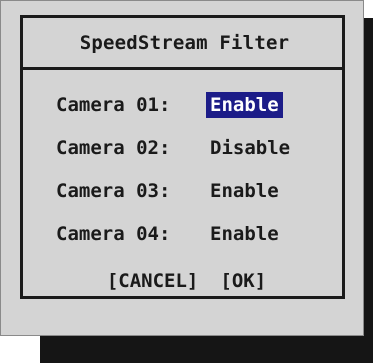  What do you see at coordinates (250, 148) in the screenshot?
I see `camera-02-value: Disable` at bounding box center [250, 148].